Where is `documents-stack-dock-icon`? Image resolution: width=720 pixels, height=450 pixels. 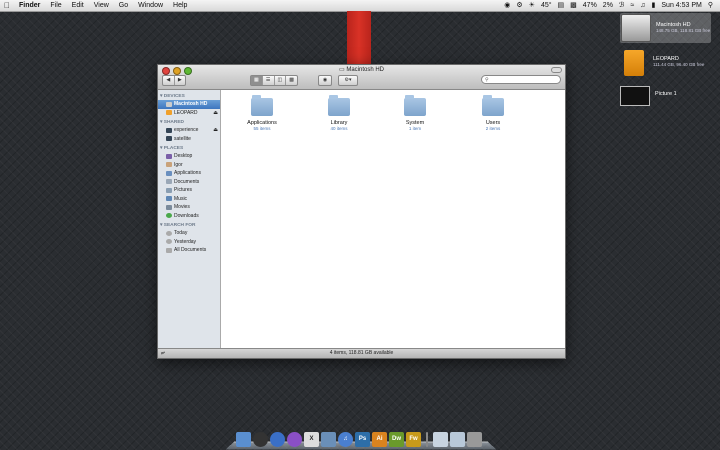 documents-stack-dock-icon is located at coordinates (440, 439).